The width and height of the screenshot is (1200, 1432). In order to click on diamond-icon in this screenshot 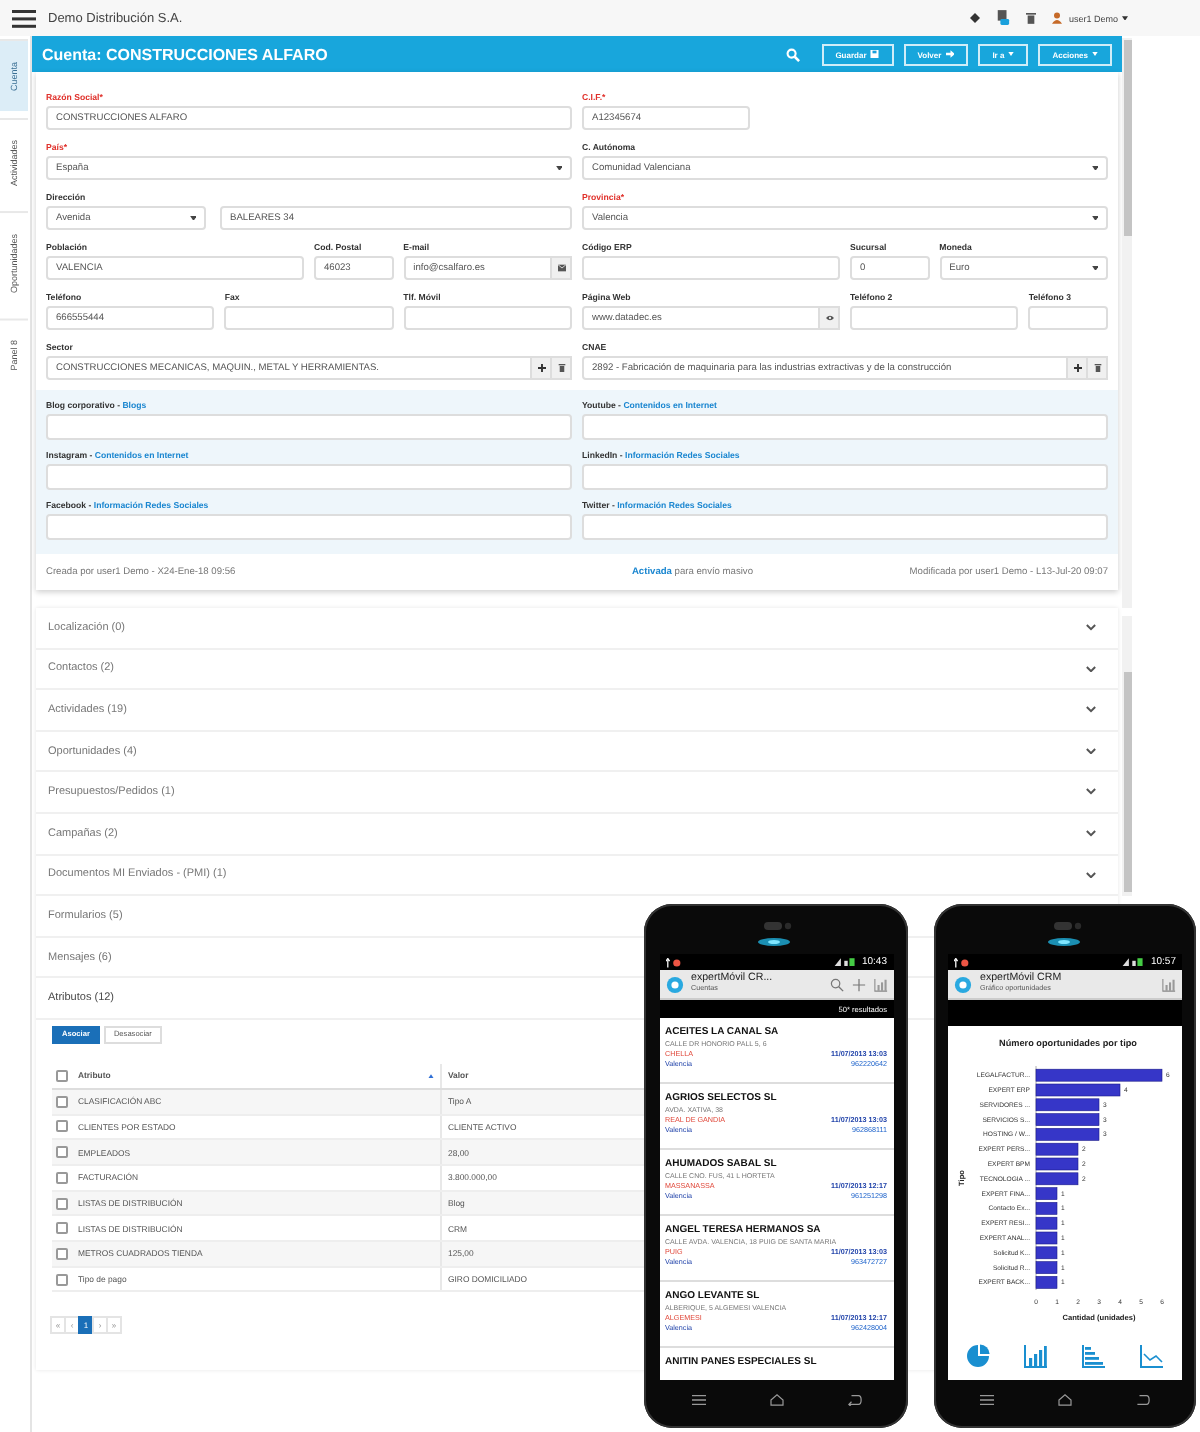, I will do `click(975, 18)`.